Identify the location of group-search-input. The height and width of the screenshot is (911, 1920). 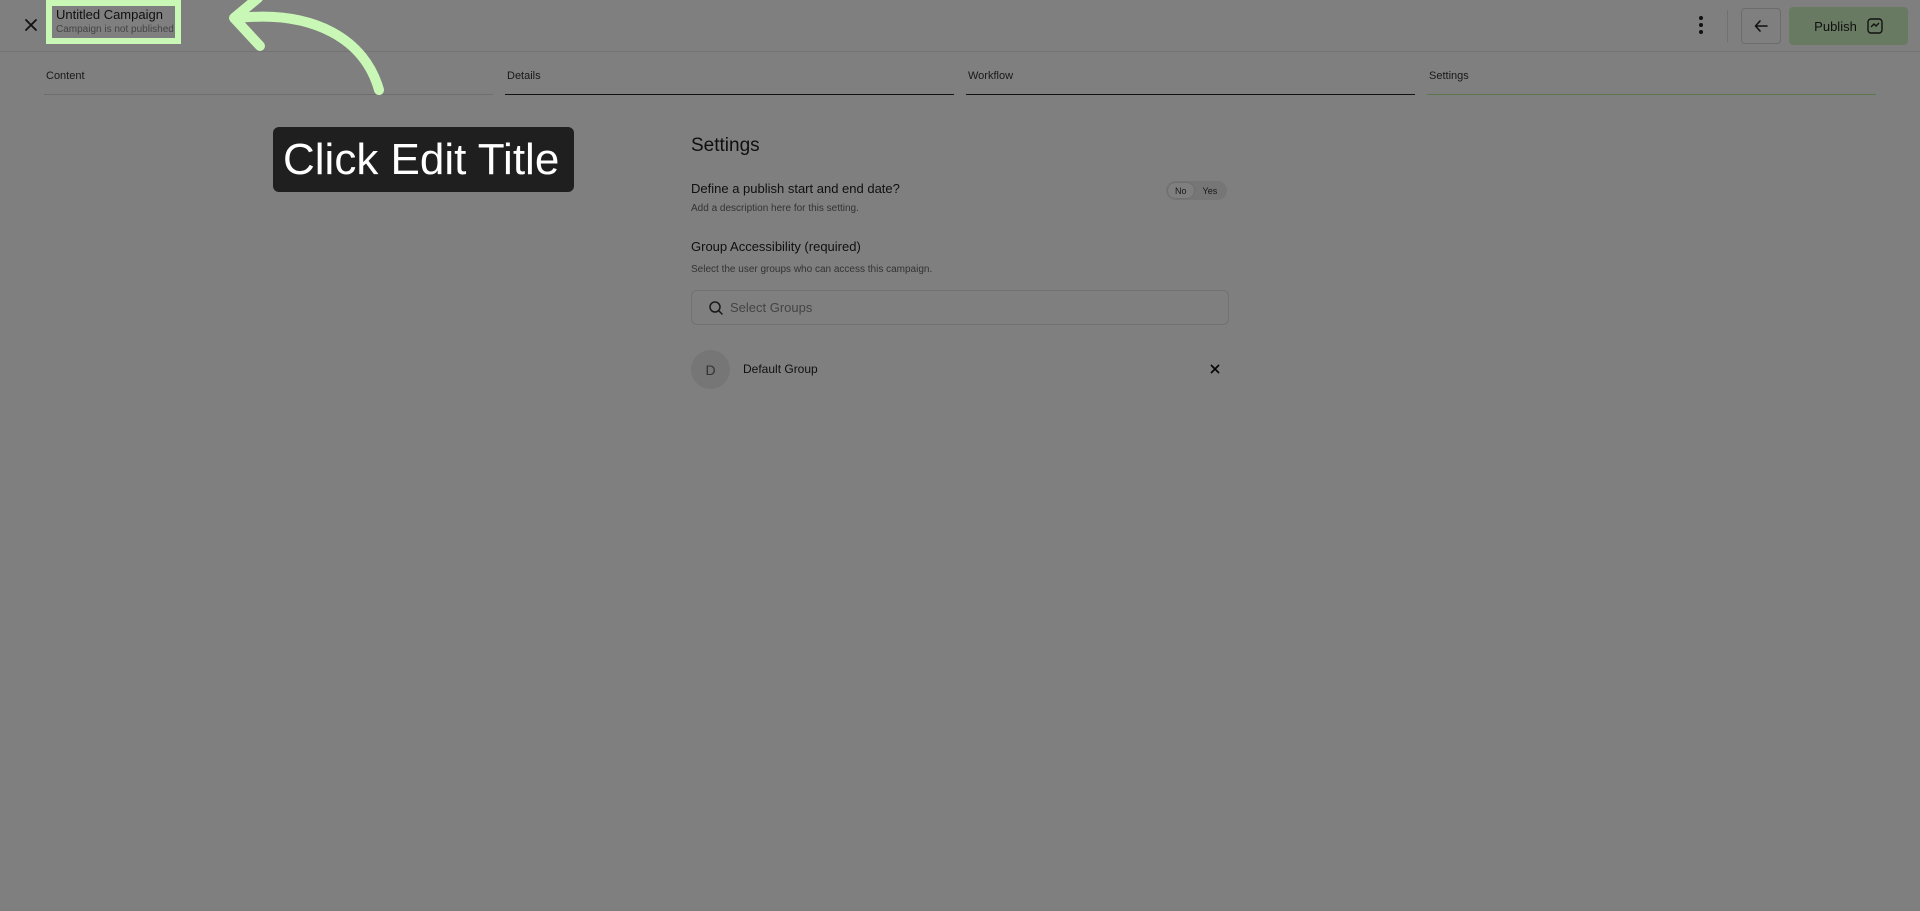
(975, 307).